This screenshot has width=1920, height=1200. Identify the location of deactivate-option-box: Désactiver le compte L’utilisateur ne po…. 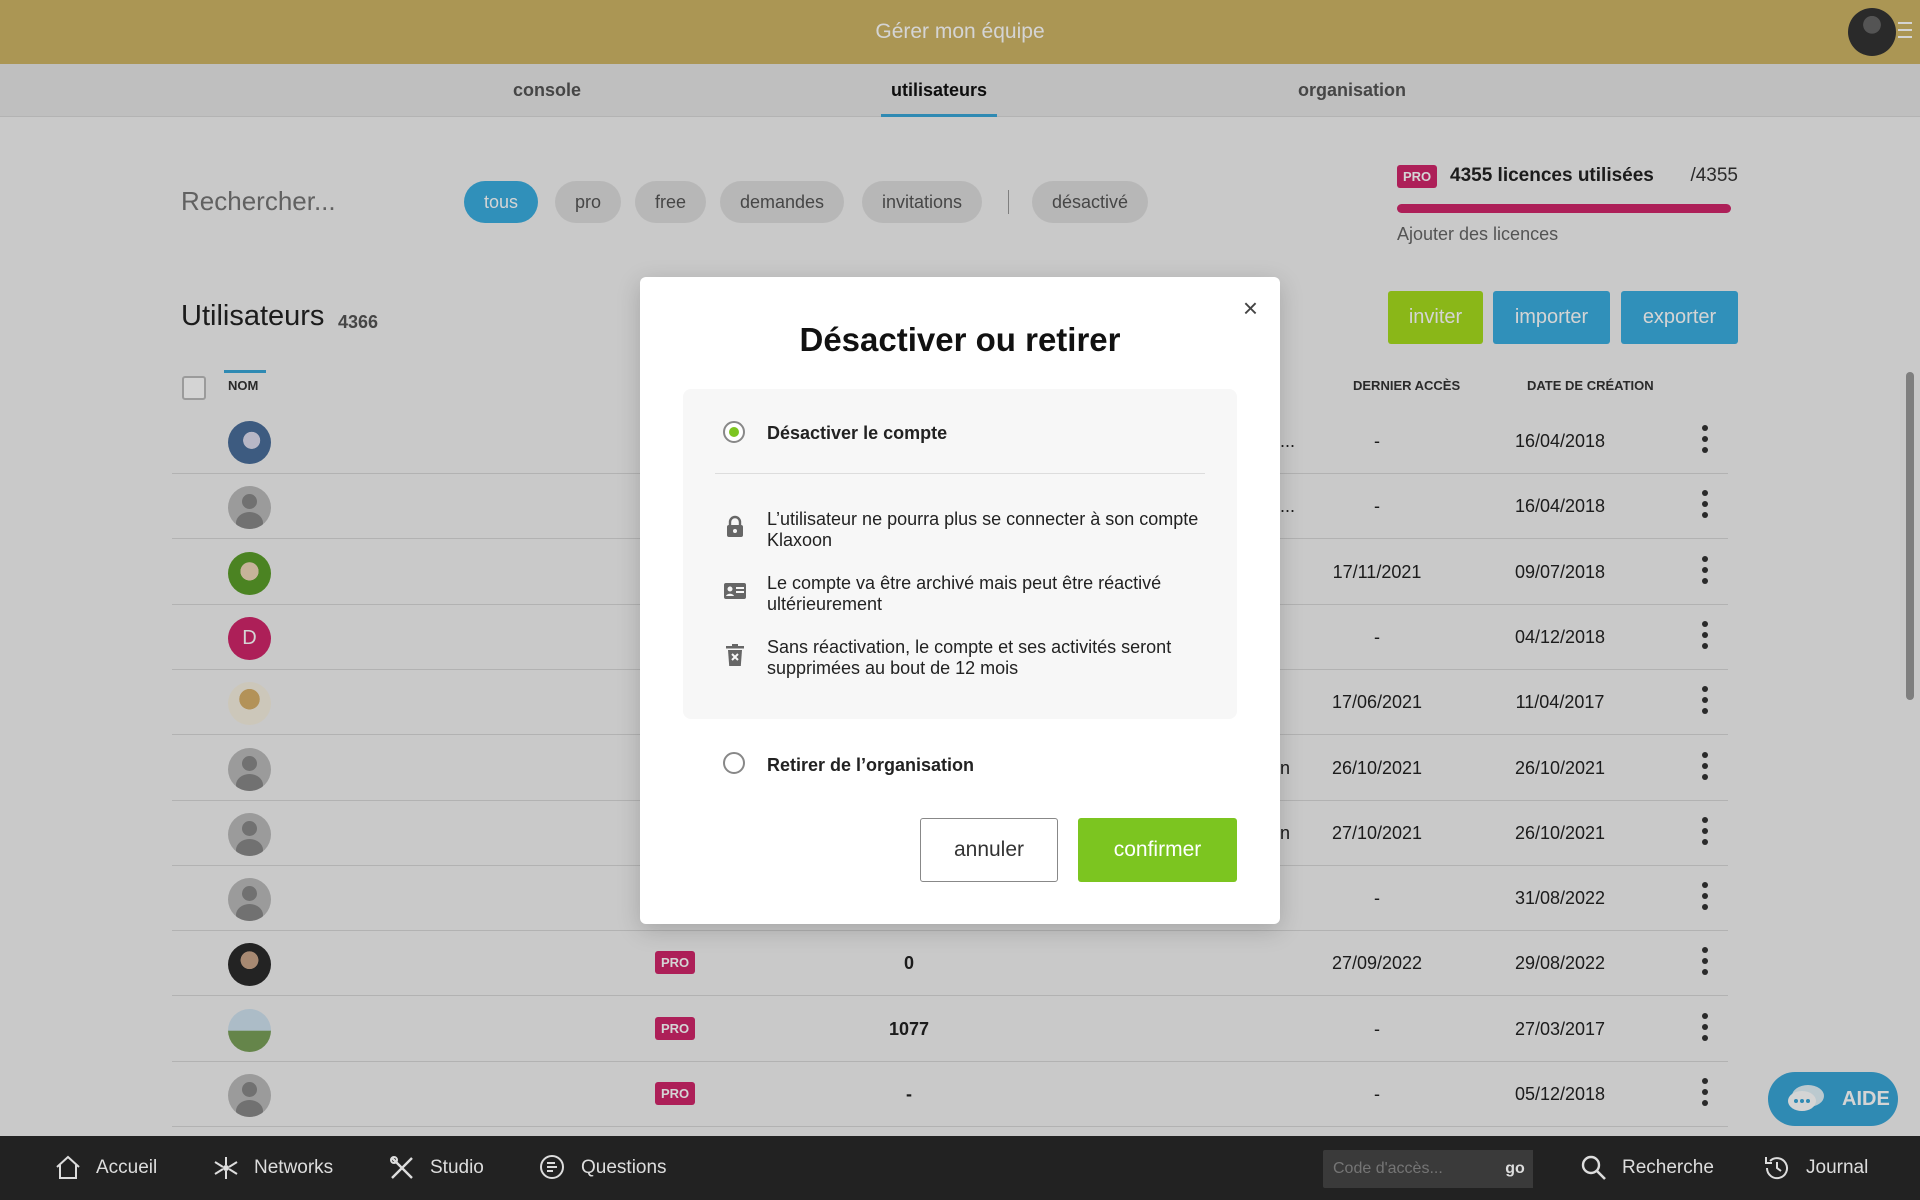
(960, 554).